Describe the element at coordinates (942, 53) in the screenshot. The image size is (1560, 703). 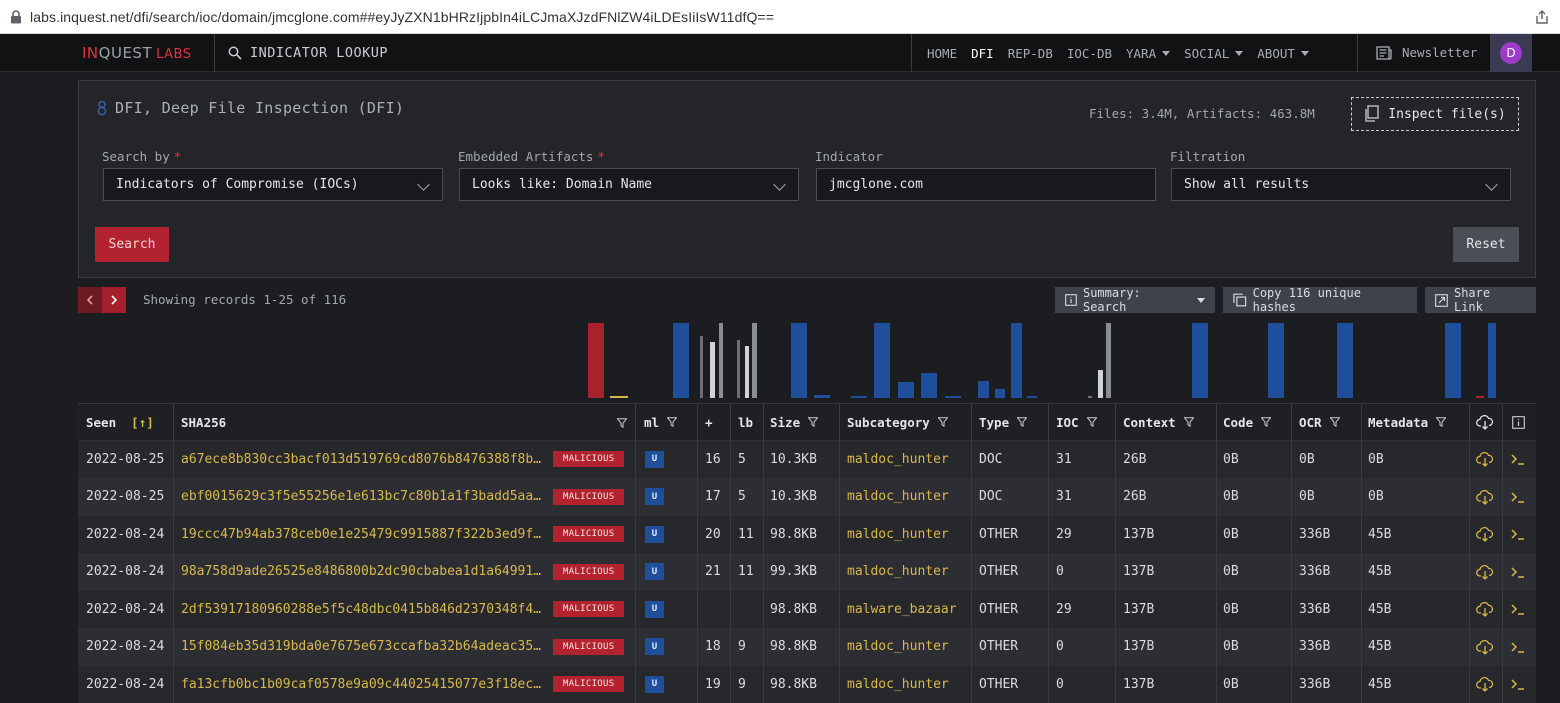
I see `nav-home: HOME` at that location.